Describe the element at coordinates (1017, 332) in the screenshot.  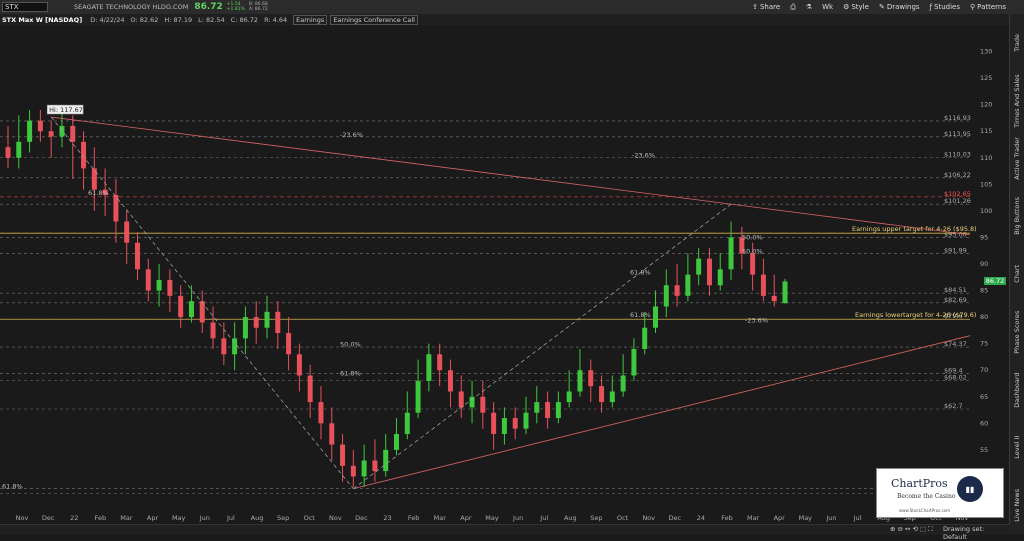
I see `sidebar-tab-phase-scores: Phase Scores` at that location.